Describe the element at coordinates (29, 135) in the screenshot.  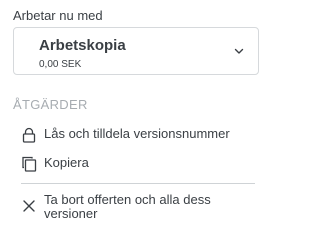
I see `lock-icon` at that location.